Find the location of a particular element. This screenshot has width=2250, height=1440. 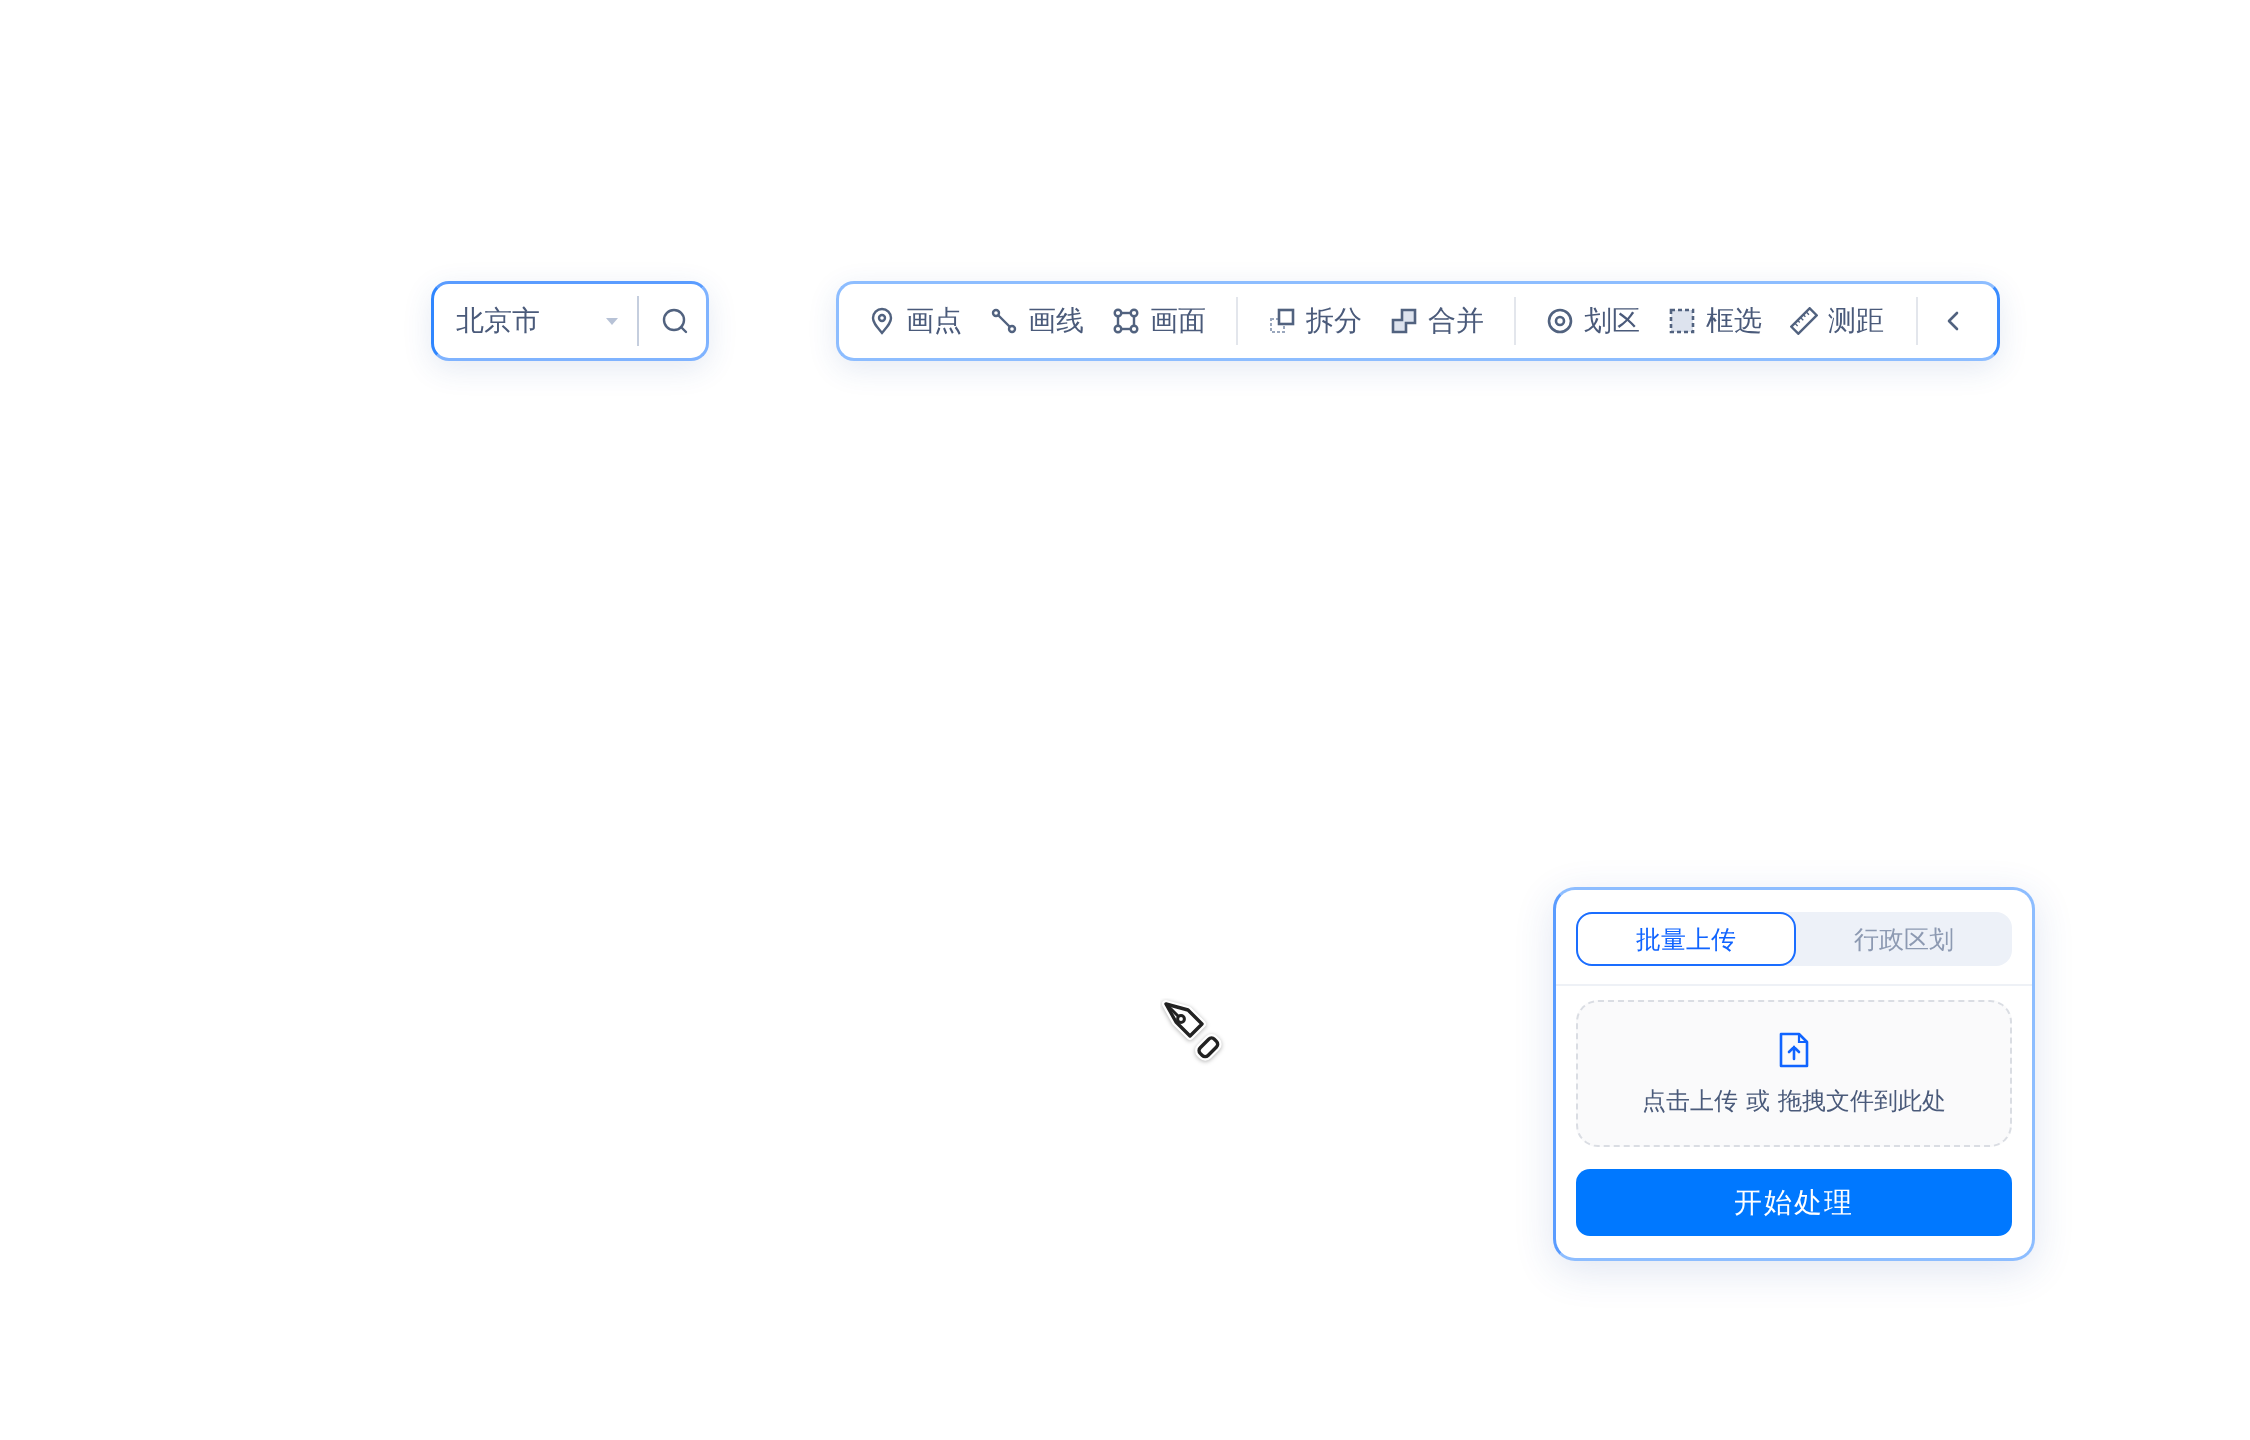

tool-button: 画线 is located at coordinates (1037, 321).